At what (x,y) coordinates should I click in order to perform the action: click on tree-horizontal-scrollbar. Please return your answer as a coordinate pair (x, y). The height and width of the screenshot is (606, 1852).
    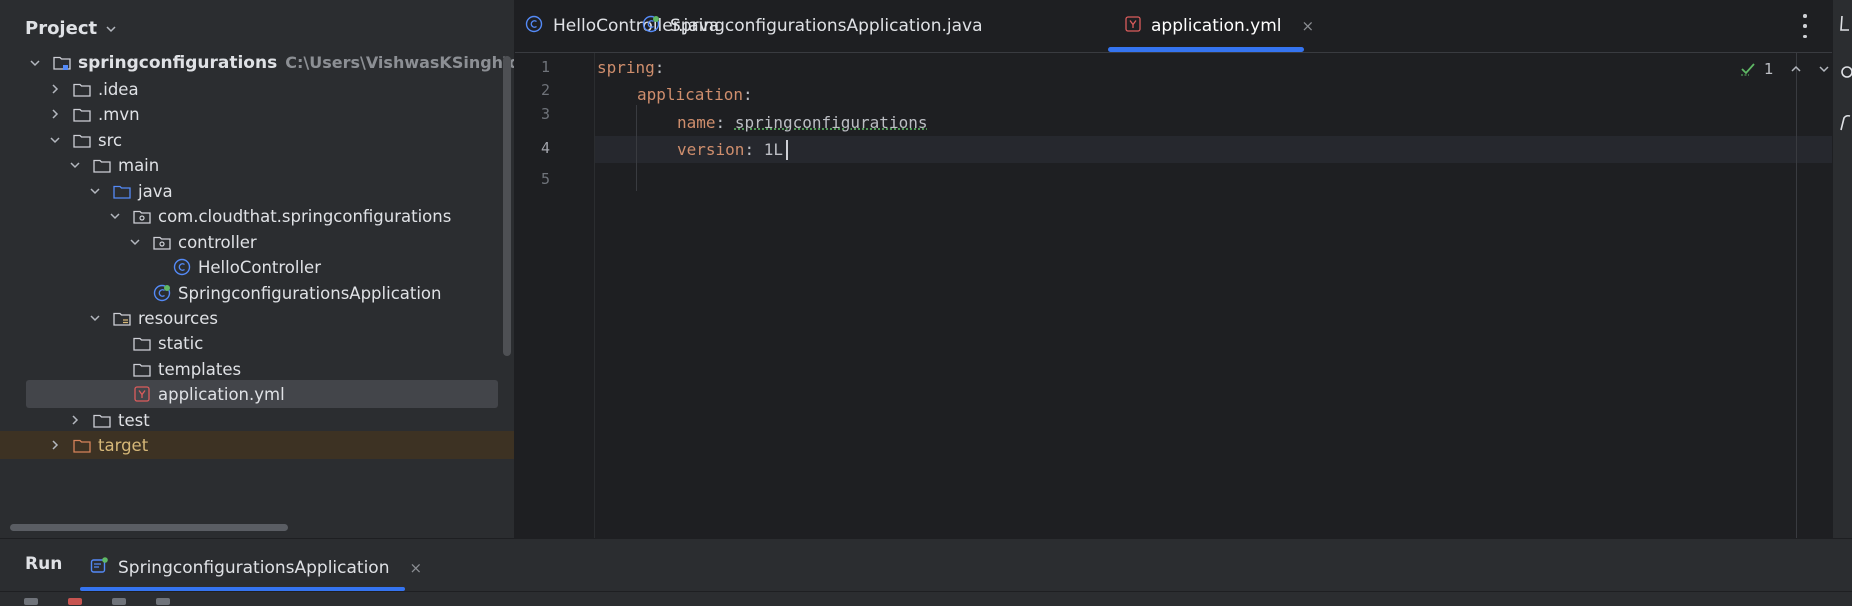
    Looking at the image, I should click on (149, 527).